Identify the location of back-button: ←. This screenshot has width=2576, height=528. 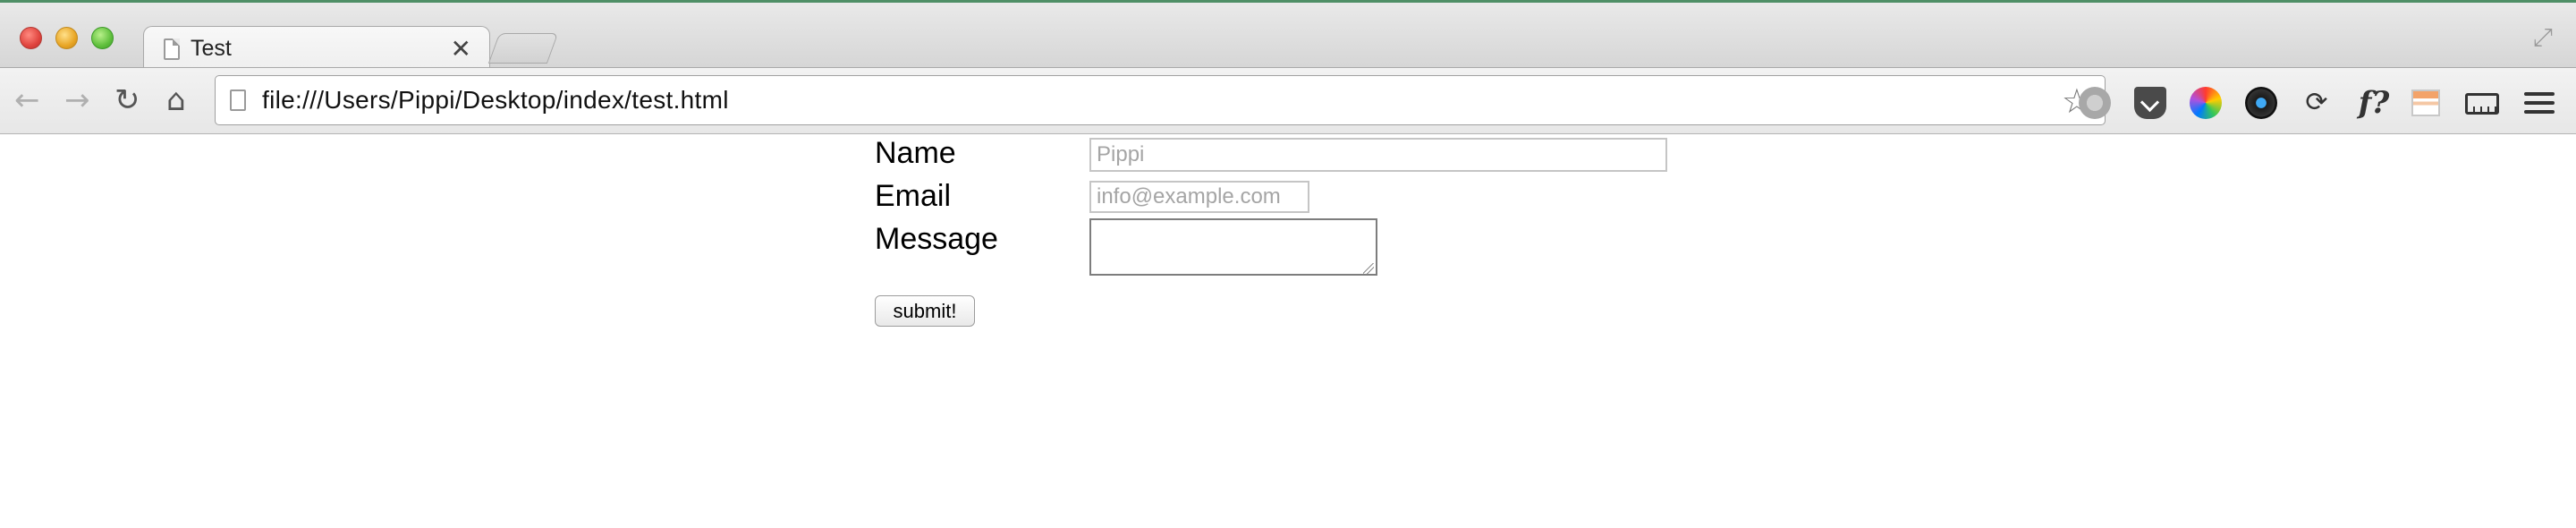
(27, 100).